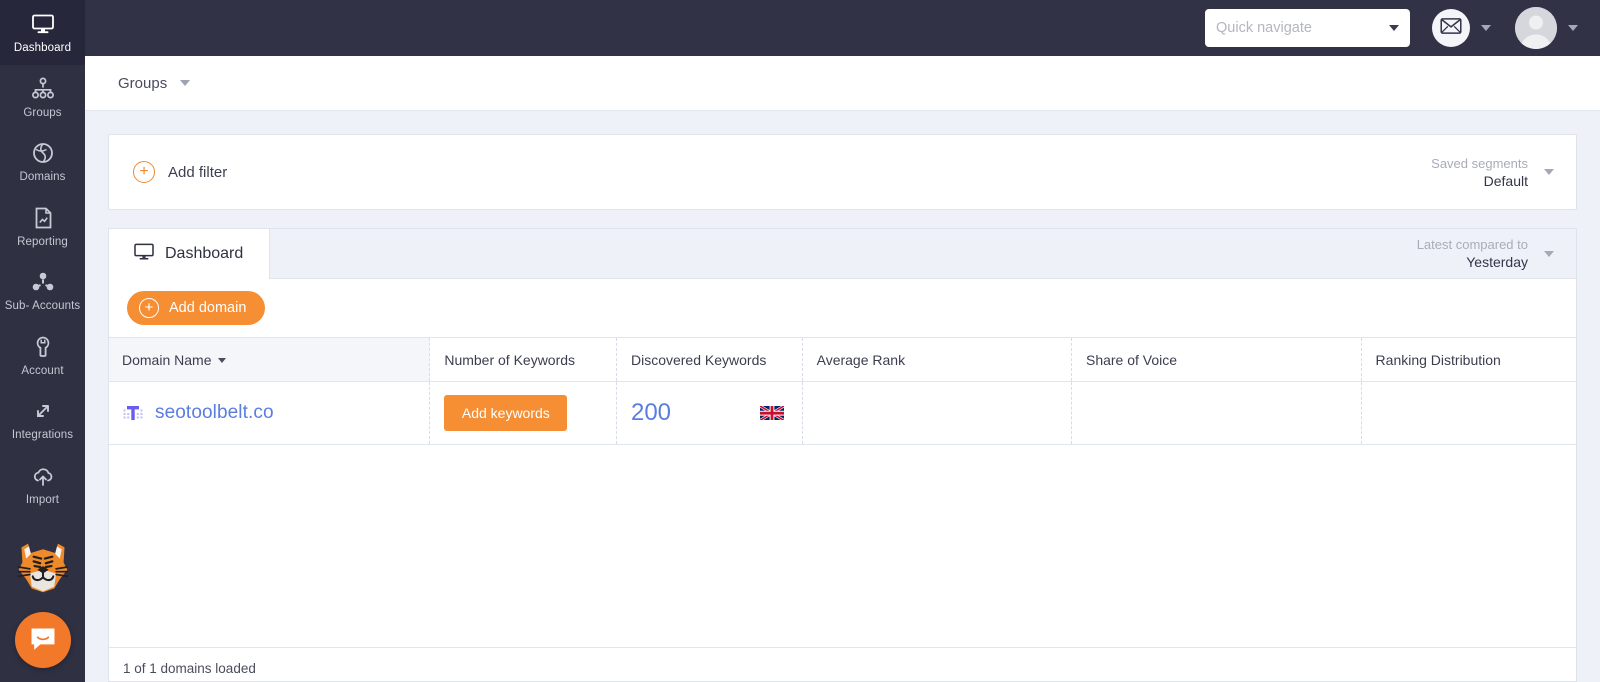  I want to click on arrows-exchange-icon, so click(43, 411).